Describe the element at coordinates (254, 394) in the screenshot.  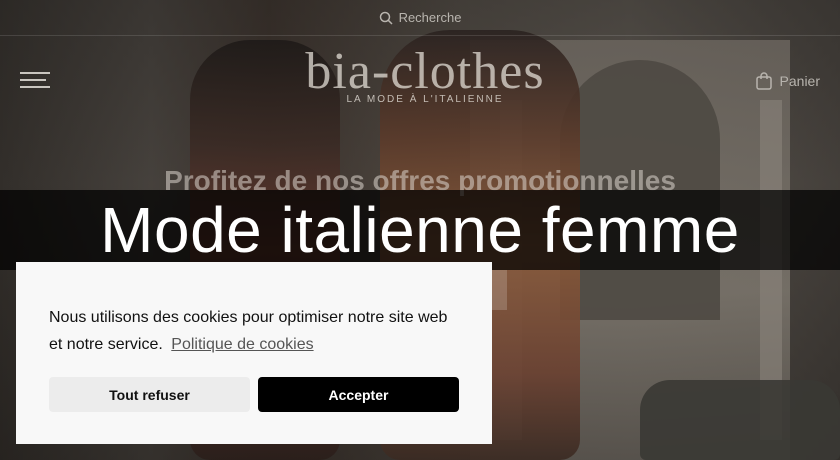
I see `cookie-buttons: Tout refuser Accepter` at that location.